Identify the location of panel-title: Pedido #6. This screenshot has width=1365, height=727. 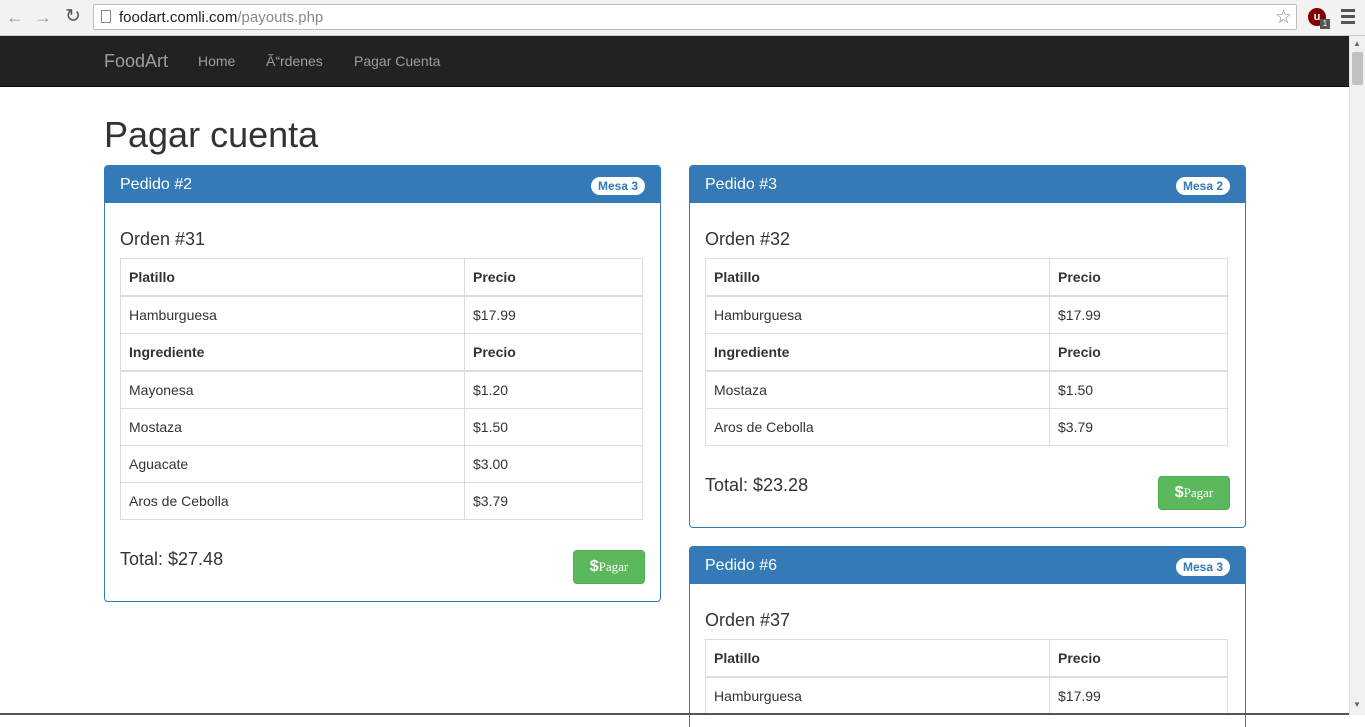
(741, 565).